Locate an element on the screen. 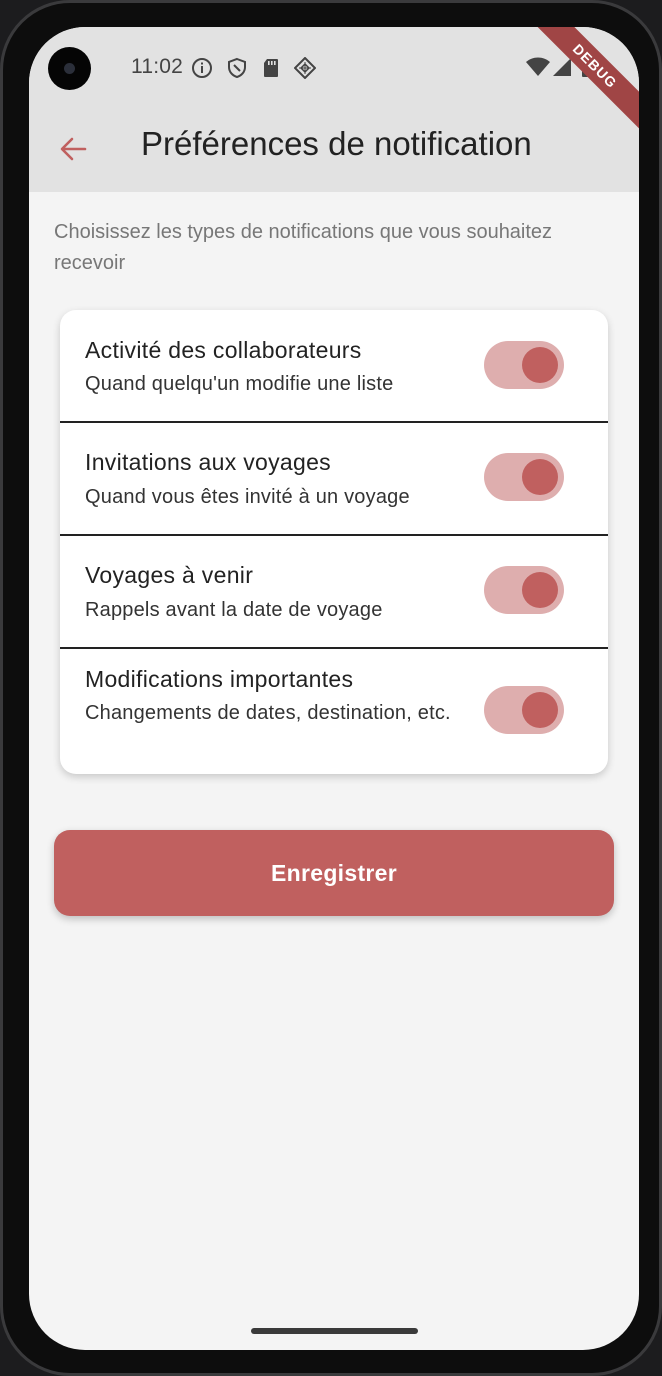  front-camera is located at coordinates (69, 68).